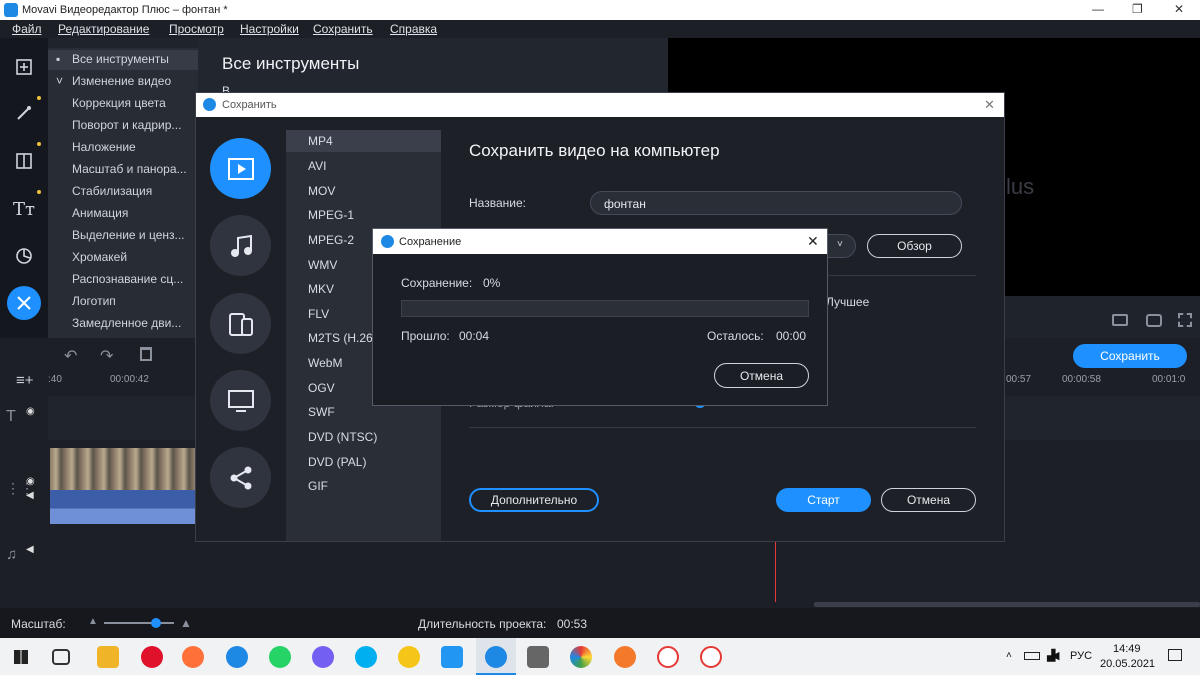 Image resolution: width=1200 pixels, height=675 pixels. What do you see at coordinates (1009, 655) in the screenshot?
I see `tray-up-icon: ˄` at bounding box center [1009, 655].